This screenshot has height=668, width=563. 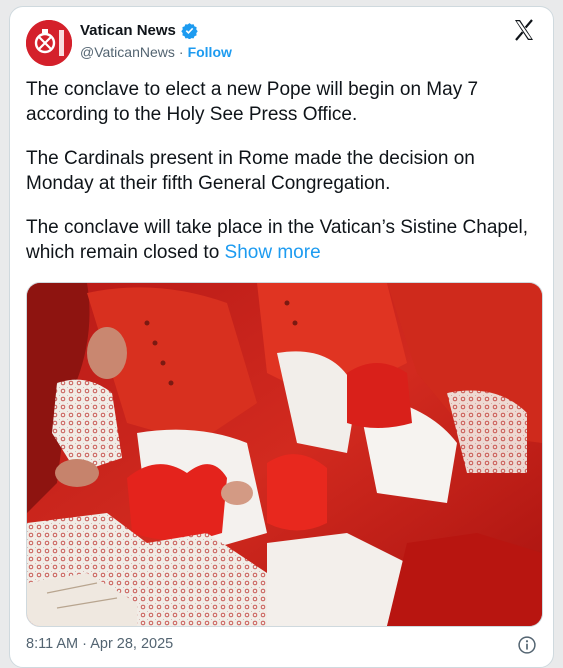 What do you see at coordinates (527, 645) in the screenshot?
I see `info-icon` at bounding box center [527, 645].